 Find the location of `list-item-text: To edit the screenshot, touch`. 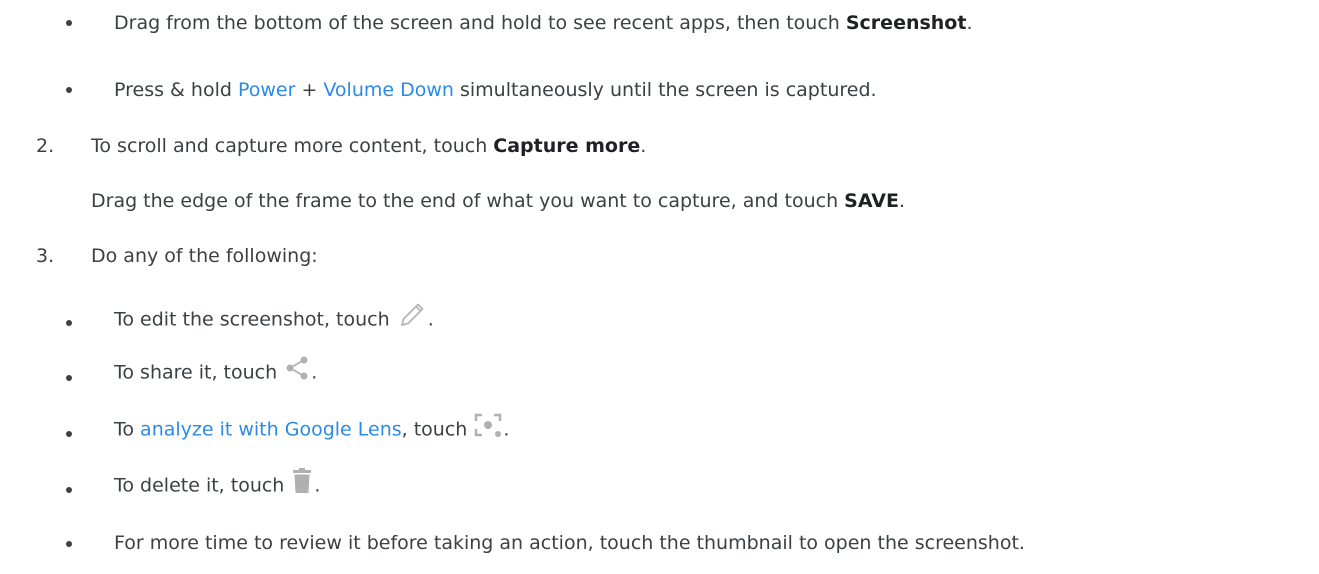

list-item-text: To edit the screenshot, touch is located at coordinates (255, 319).